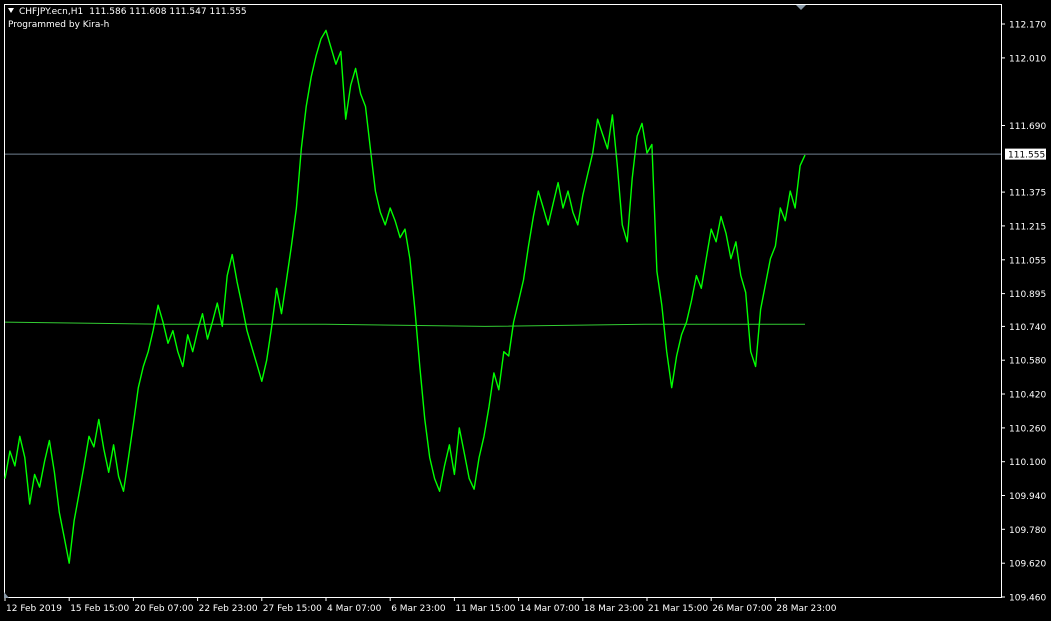 Image resolution: width=1051 pixels, height=621 pixels. What do you see at coordinates (99, 609) in the screenshot?
I see `x-tick-label: 15 Feb 15:00` at bounding box center [99, 609].